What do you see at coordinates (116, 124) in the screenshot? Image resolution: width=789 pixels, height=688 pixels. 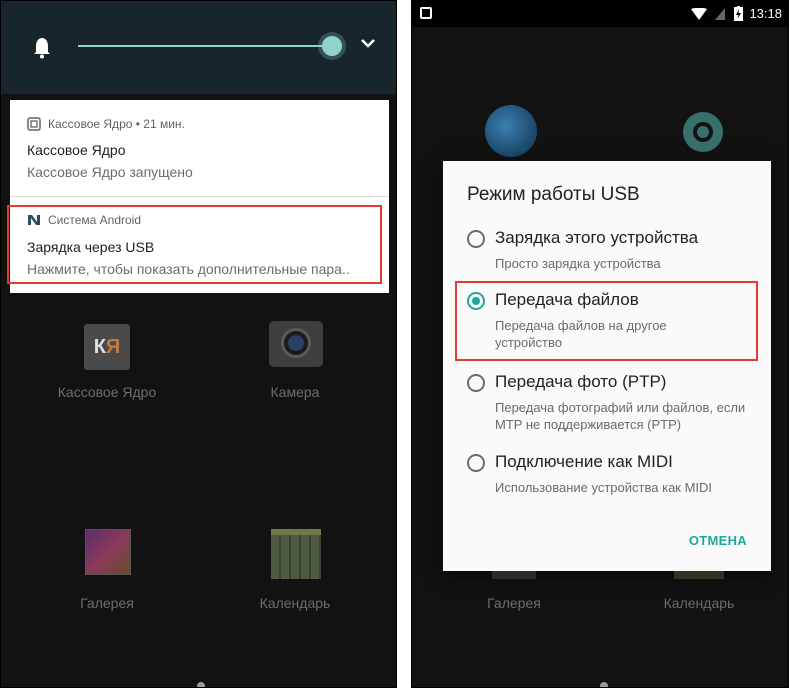 I see `notification-app-header: Кассовое Ядро • 21 мин.` at bounding box center [116, 124].